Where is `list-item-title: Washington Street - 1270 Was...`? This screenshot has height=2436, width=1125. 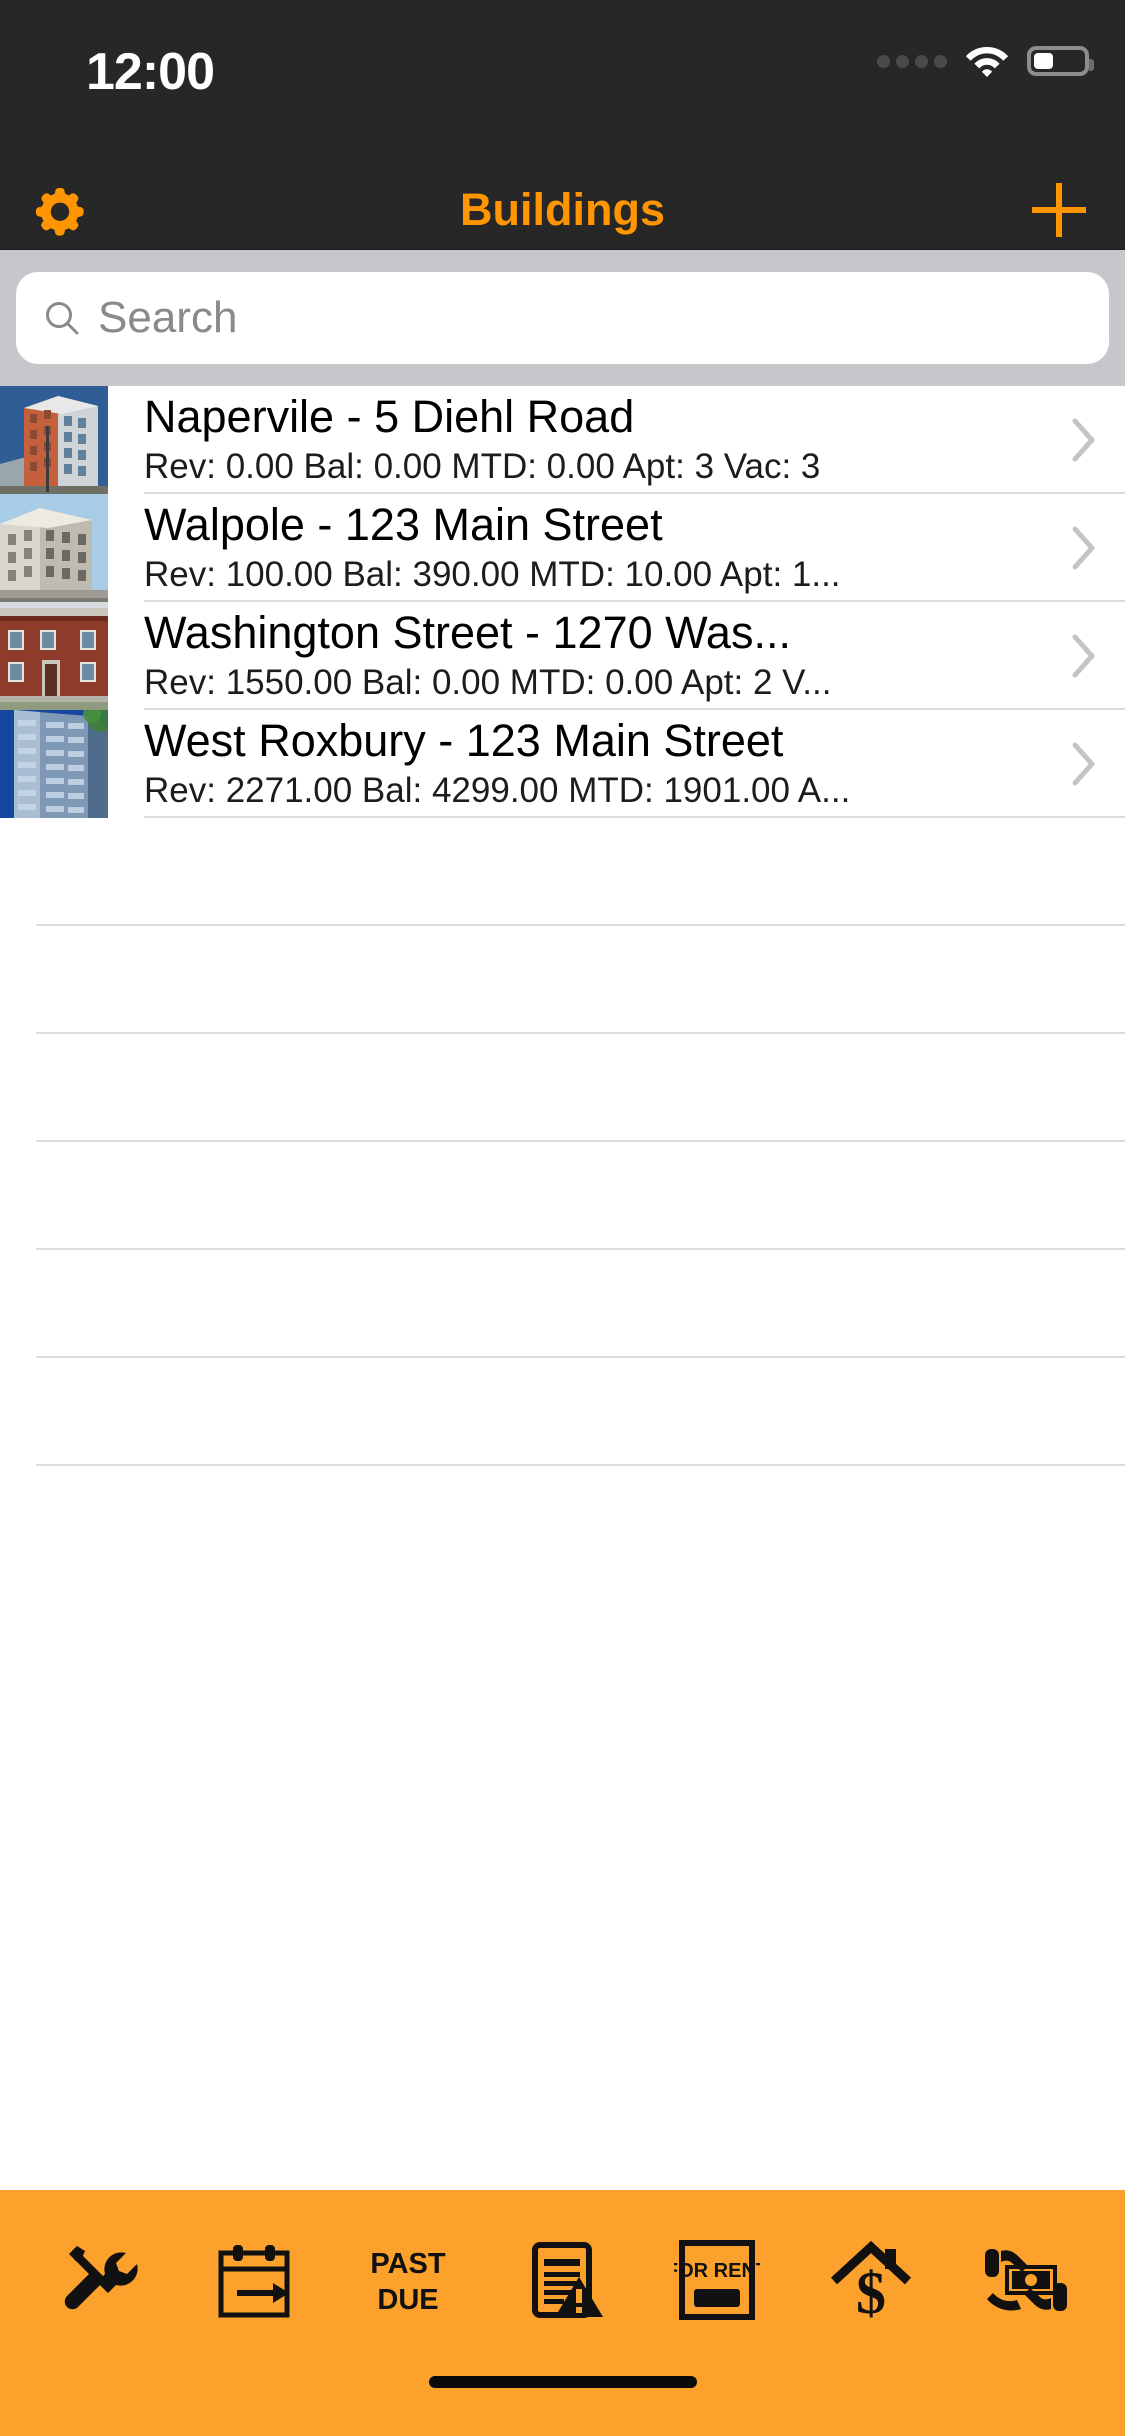
list-item-title: Washington Street - 1270 Was... is located at coordinates (467, 633).